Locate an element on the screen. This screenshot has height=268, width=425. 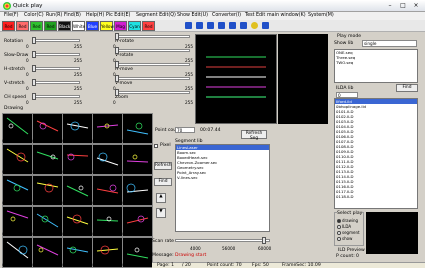
sliders_left-max-0: 255 is located at coordinates (78, 46).